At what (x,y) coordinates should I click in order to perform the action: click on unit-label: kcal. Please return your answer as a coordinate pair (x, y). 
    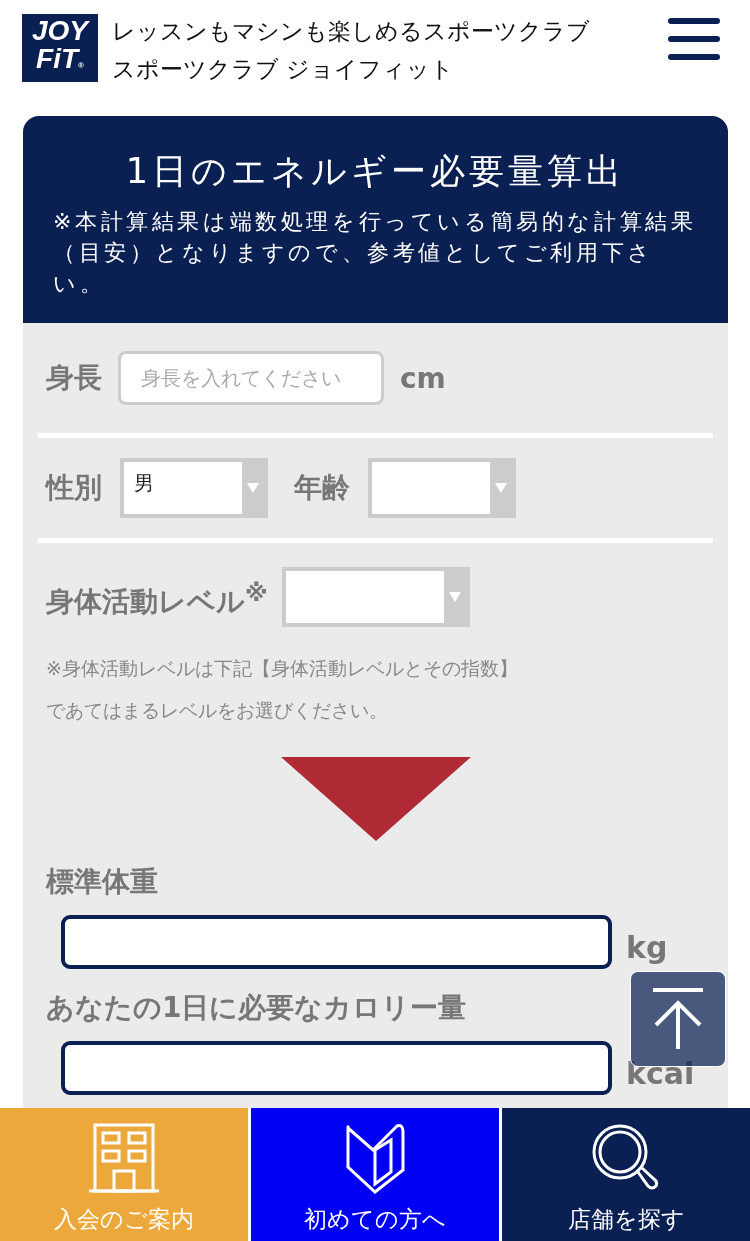
    Looking at the image, I should click on (660, 1073).